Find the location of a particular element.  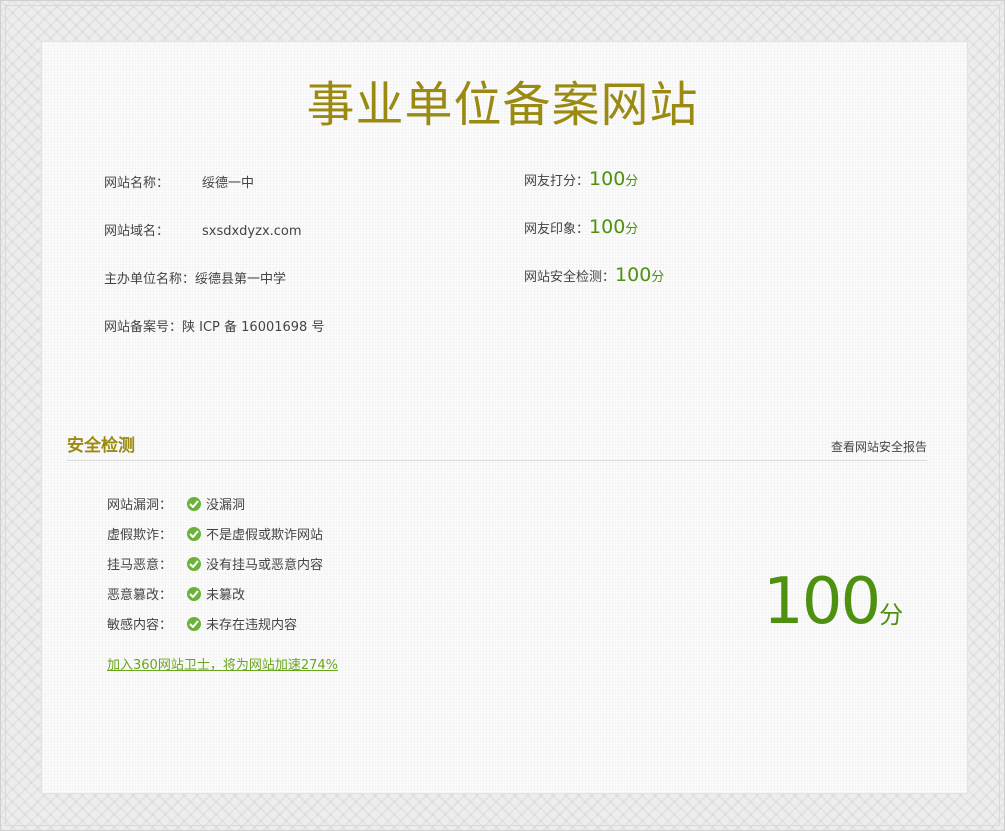

view-security-report-link: 查看网站安全报告 is located at coordinates (879, 447).